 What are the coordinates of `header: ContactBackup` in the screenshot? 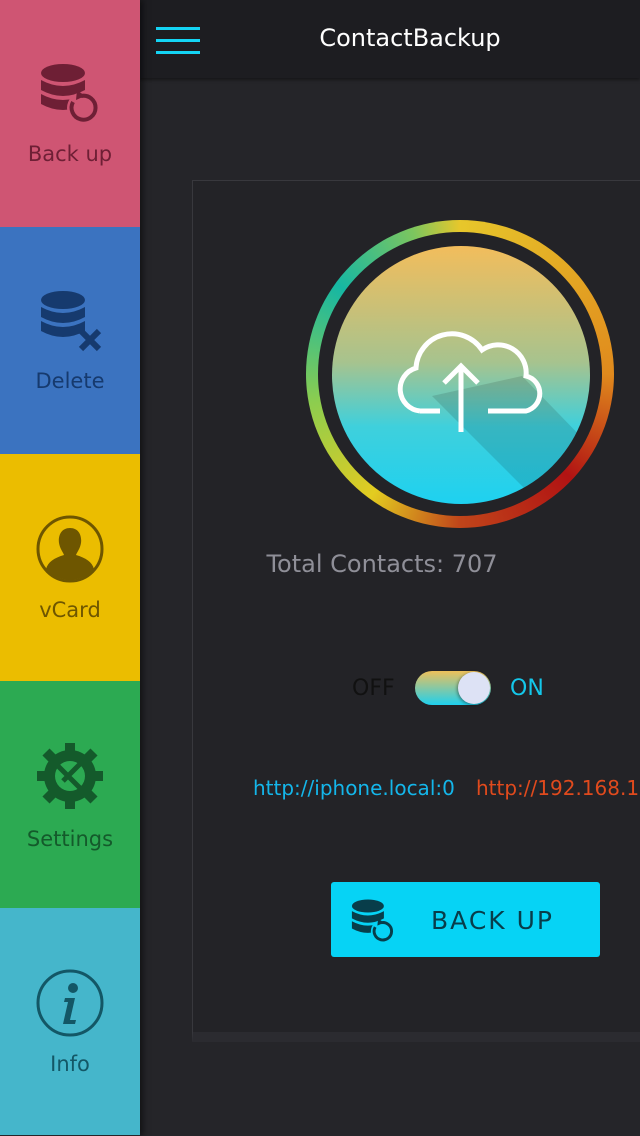 It's located at (390, 39).